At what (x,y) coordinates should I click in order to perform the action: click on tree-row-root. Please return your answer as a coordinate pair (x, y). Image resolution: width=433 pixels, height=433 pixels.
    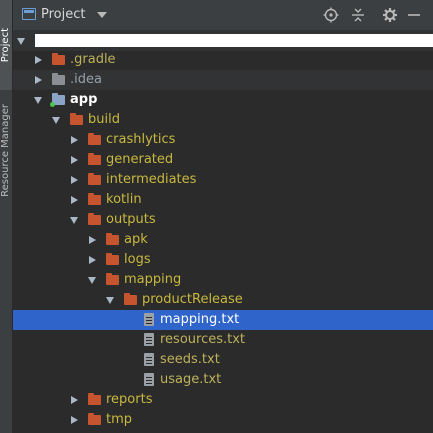
    Looking at the image, I should click on (223, 41).